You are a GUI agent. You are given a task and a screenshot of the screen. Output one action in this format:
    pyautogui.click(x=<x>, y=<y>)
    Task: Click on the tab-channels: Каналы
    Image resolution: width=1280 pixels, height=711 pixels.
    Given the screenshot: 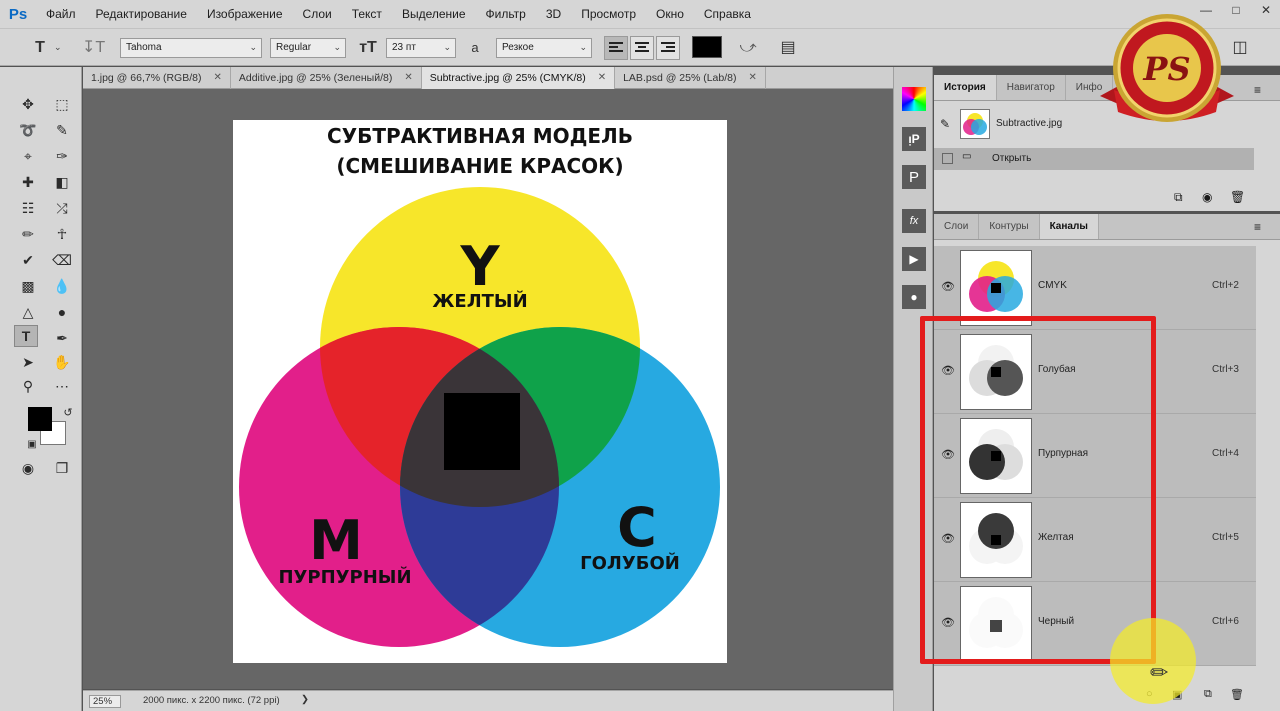 What is the action you would take?
    pyautogui.click(x=1069, y=226)
    